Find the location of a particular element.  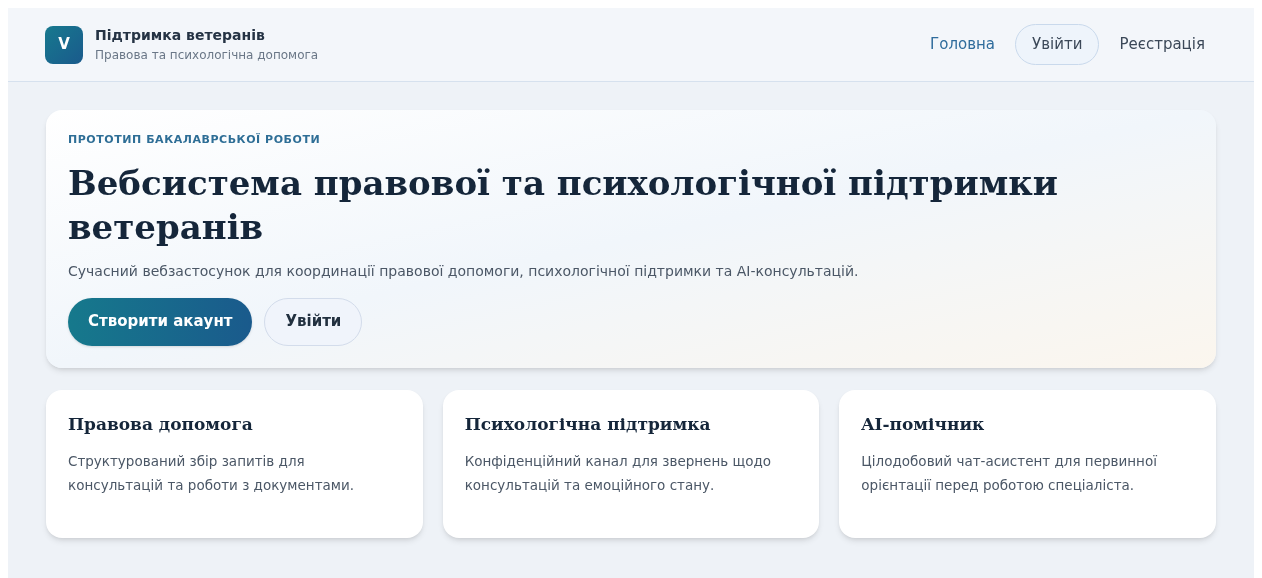

feature-title: Правова допомога is located at coordinates (161, 424).